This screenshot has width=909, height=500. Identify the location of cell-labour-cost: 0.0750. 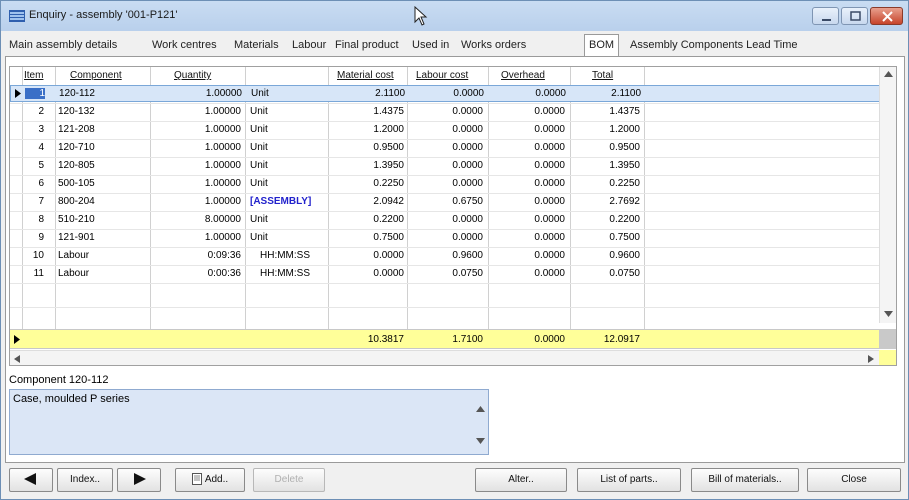
(445, 273).